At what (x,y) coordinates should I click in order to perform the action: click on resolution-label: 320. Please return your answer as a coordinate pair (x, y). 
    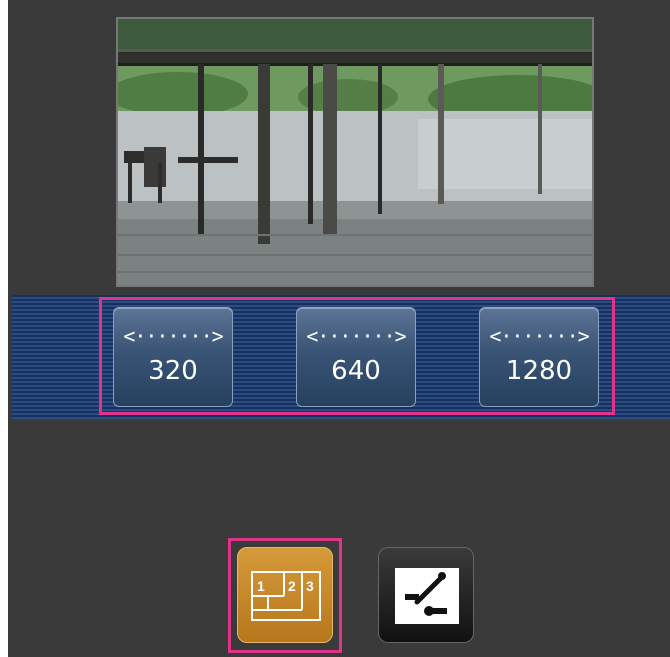
    Looking at the image, I should click on (173, 371).